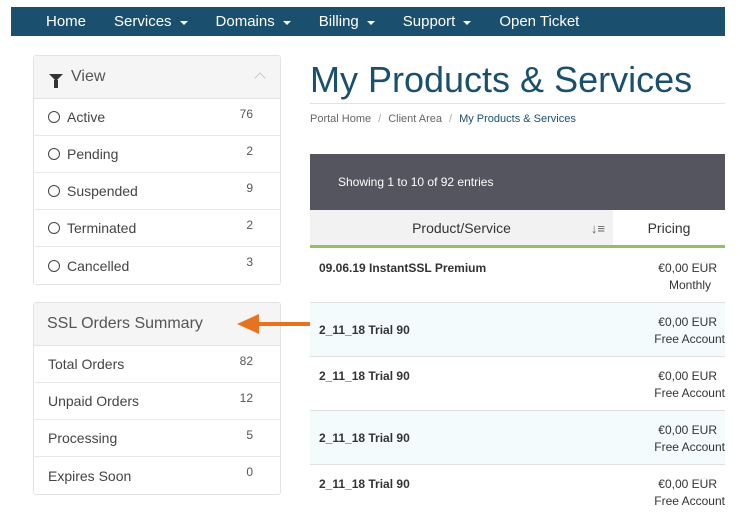  I want to click on ssl-expires-soon: Expires Soon 0, so click(157, 475).